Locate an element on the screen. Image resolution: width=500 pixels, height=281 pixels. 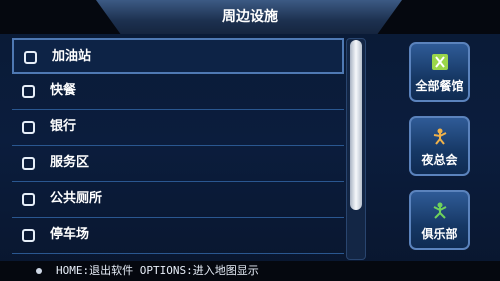
list-item: 服务区 is located at coordinates (178, 164).